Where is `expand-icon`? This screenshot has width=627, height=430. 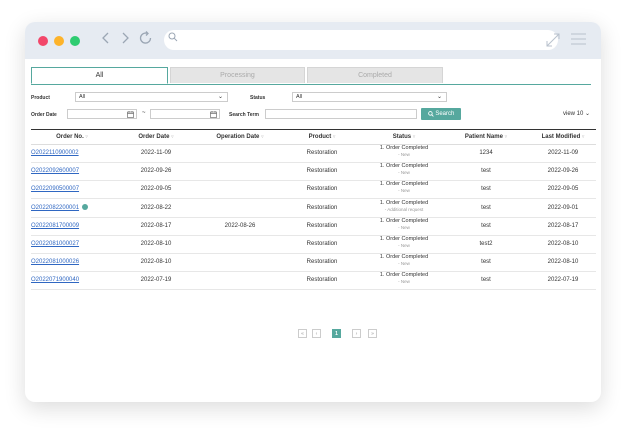 expand-icon is located at coordinates (553, 40).